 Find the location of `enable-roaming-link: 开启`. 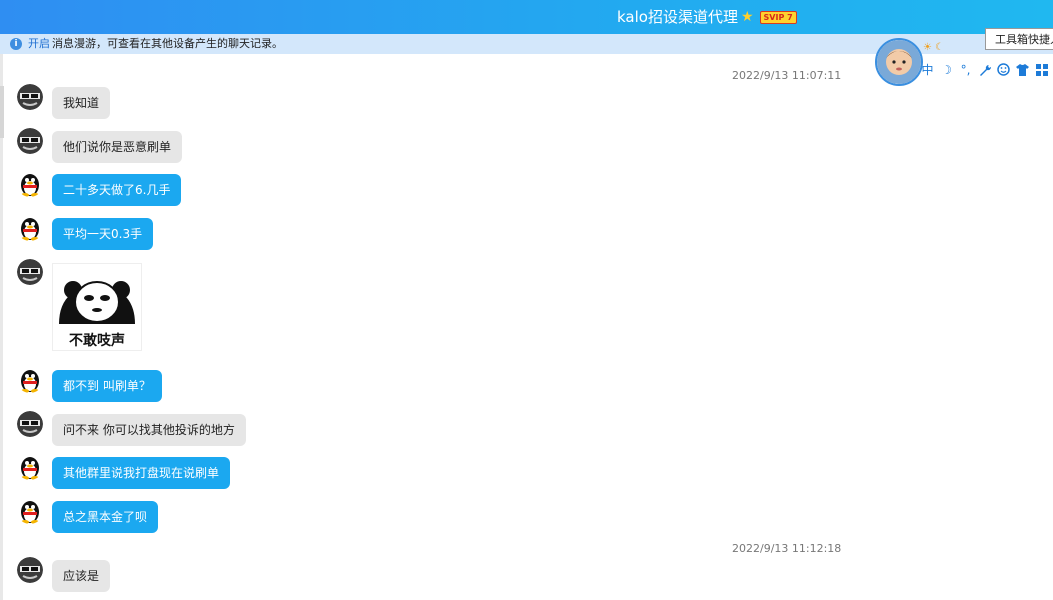

enable-roaming-link: 开启 is located at coordinates (39, 44).